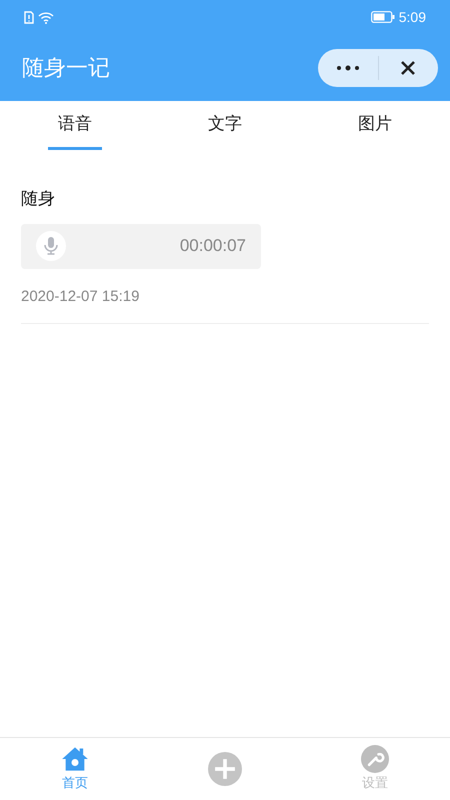 Image resolution: width=450 pixels, height=800 pixels. I want to click on home-icon, so click(75, 759).